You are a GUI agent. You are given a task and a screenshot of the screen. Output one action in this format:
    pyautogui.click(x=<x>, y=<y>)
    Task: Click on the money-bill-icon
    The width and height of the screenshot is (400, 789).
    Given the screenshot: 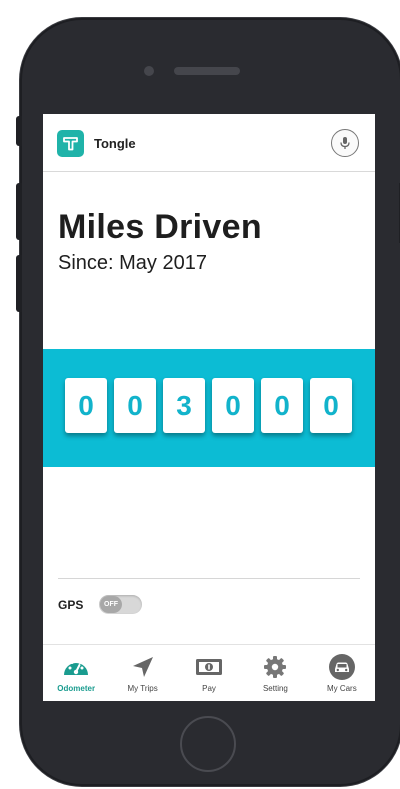 What is the action you would take?
    pyautogui.click(x=209, y=667)
    